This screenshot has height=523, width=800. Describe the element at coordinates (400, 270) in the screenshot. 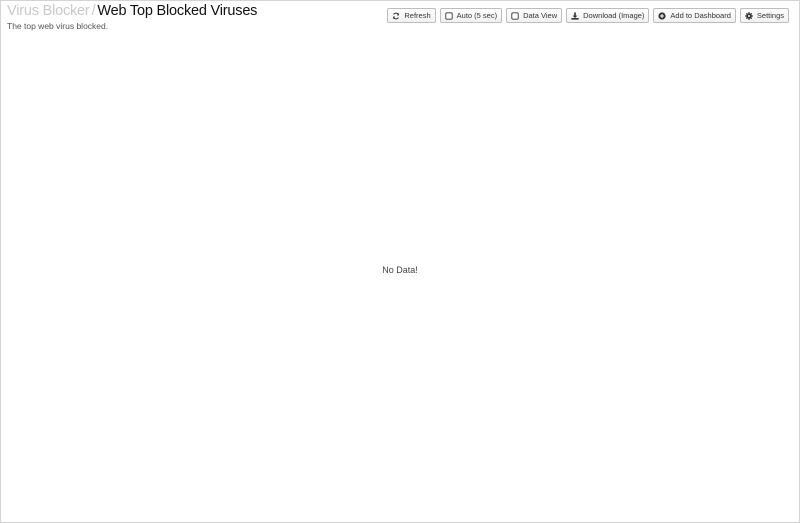

I see `chart-empty-message: No Data!` at that location.